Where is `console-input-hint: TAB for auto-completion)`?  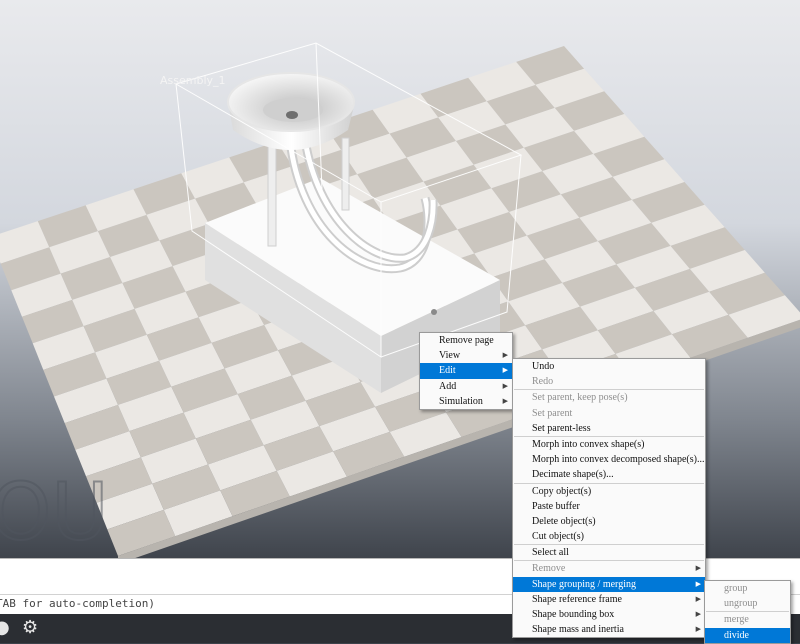
console-input-hint: TAB for auto-completion) is located at coordinates (77, 603).